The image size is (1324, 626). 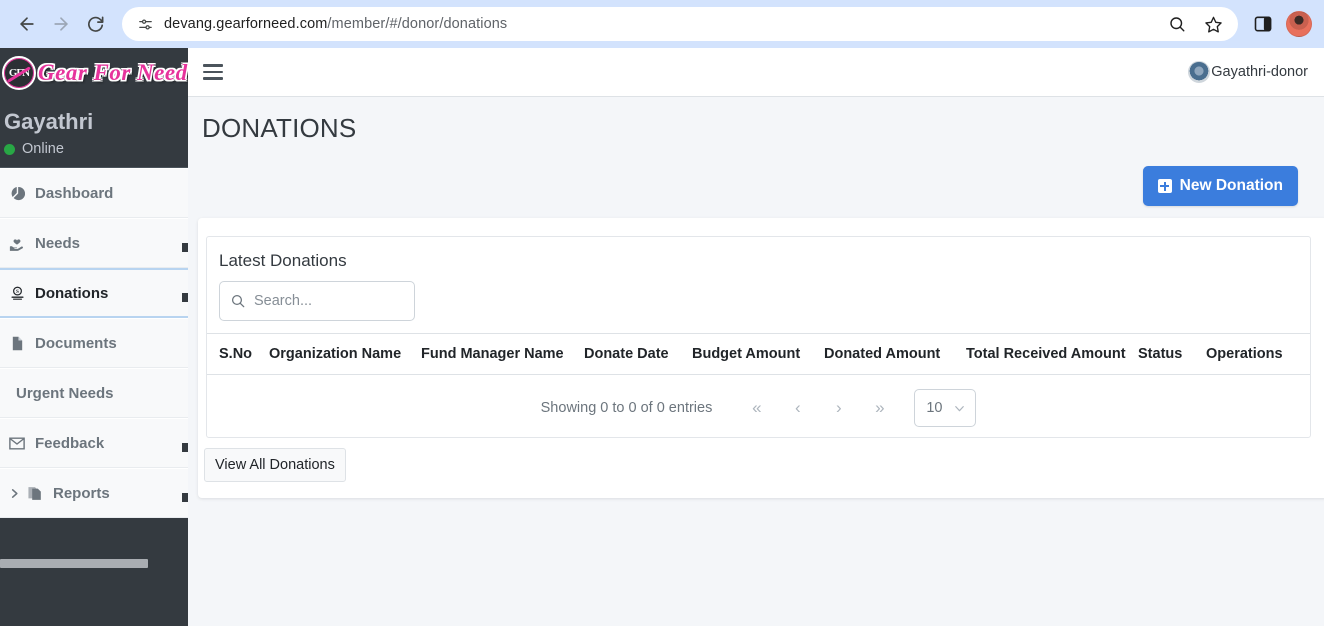 What do you see at coordinates (94, 243) in the screenshot?
I see `sidebar-item-needs: Needs` at bounding box center [94, 243].